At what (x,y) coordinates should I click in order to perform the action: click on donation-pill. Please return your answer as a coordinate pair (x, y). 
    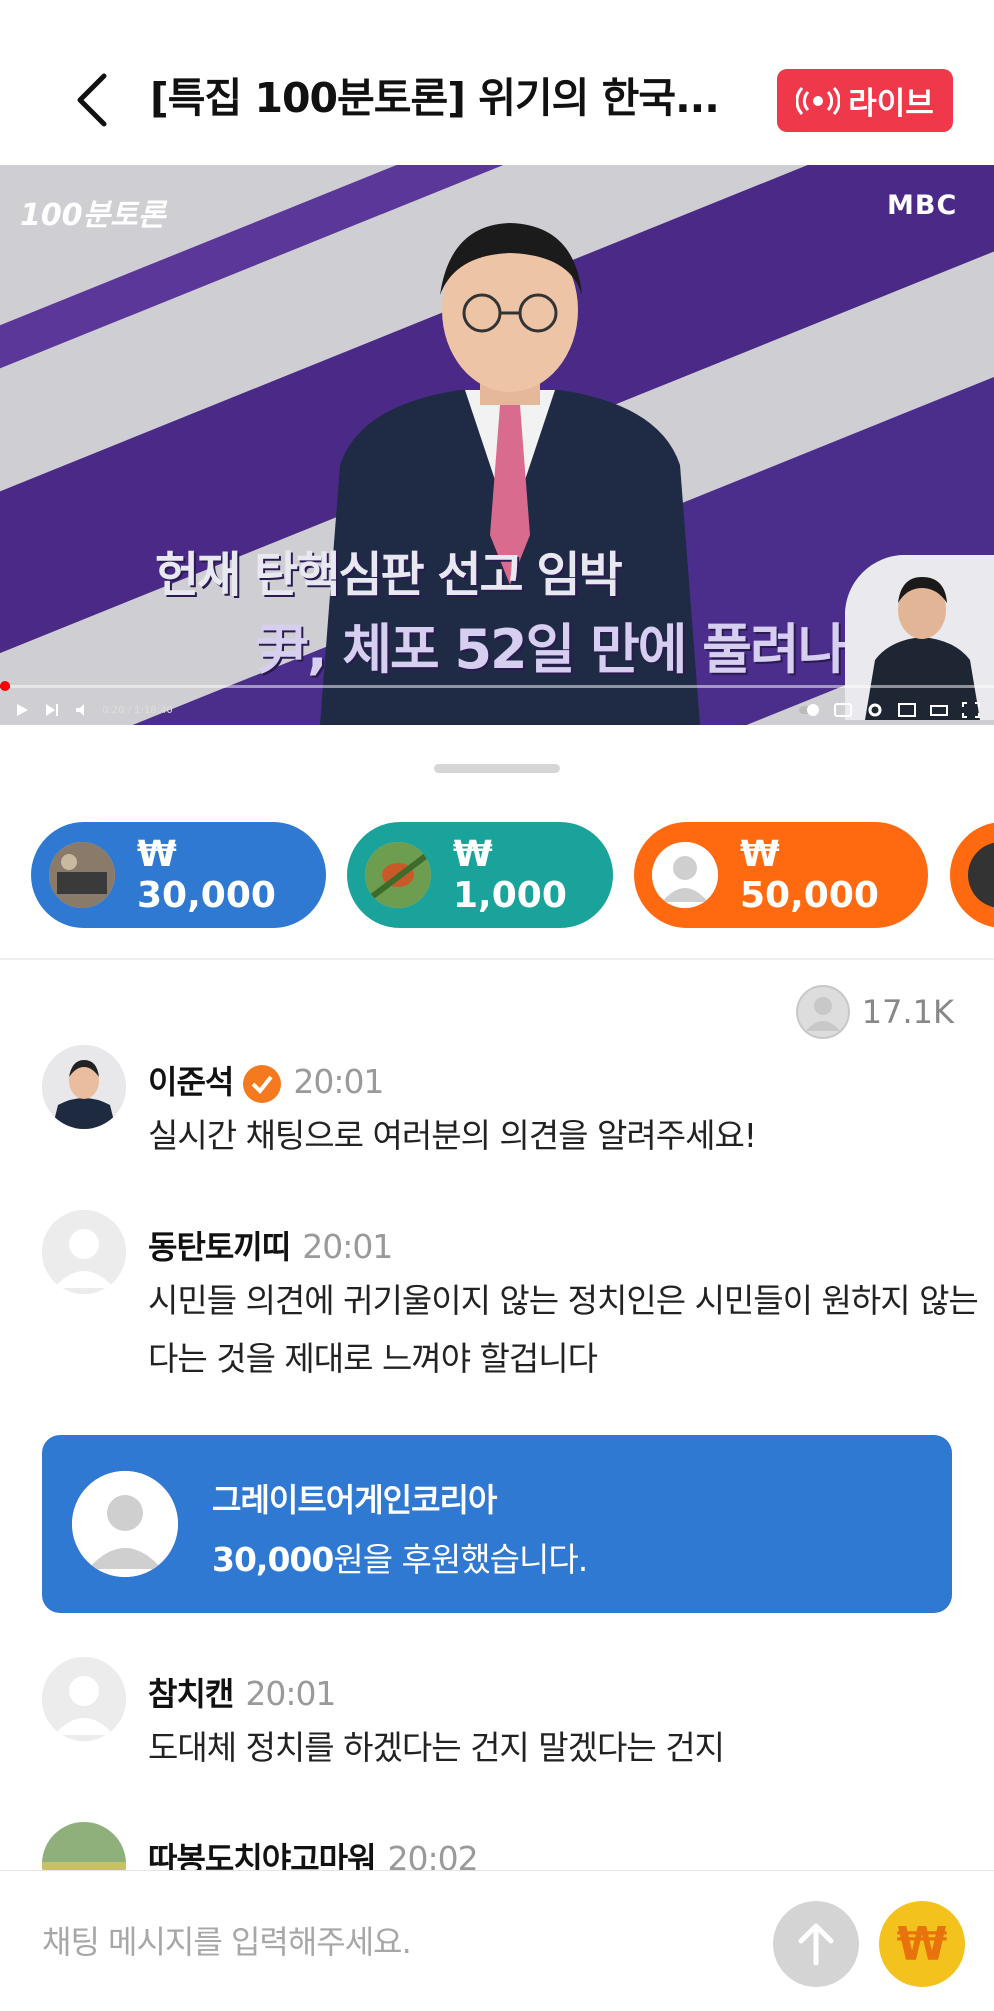
    Looking at the image, I should click on (972, 875).